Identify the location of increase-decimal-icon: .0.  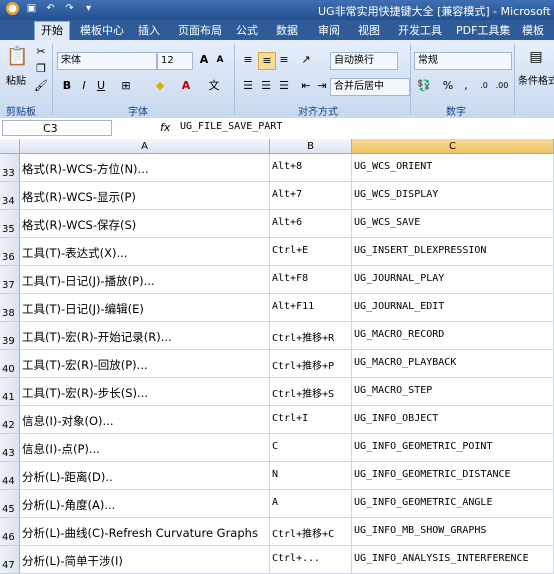
(484, 86).